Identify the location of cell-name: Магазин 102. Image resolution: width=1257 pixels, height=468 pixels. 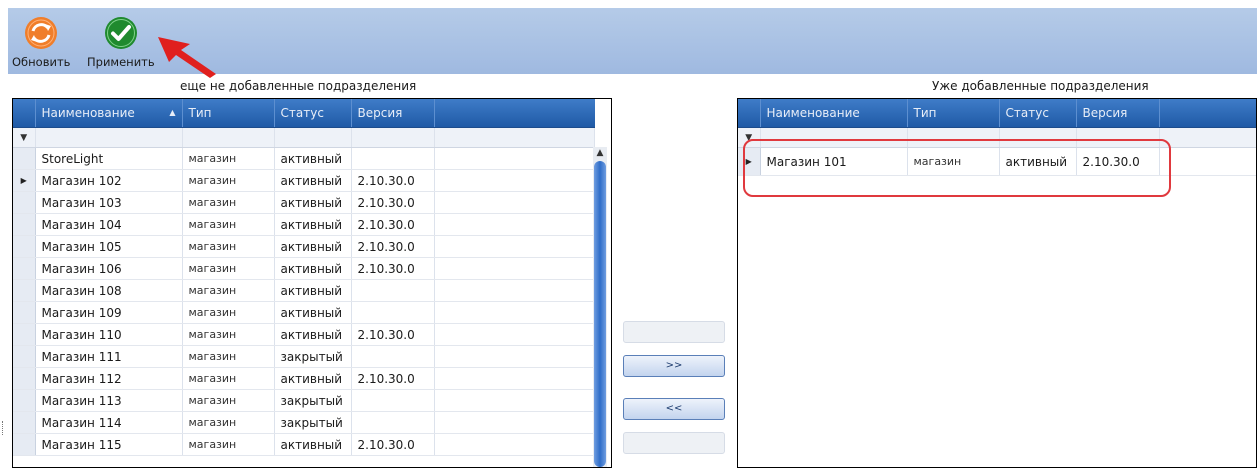
(109, 180).